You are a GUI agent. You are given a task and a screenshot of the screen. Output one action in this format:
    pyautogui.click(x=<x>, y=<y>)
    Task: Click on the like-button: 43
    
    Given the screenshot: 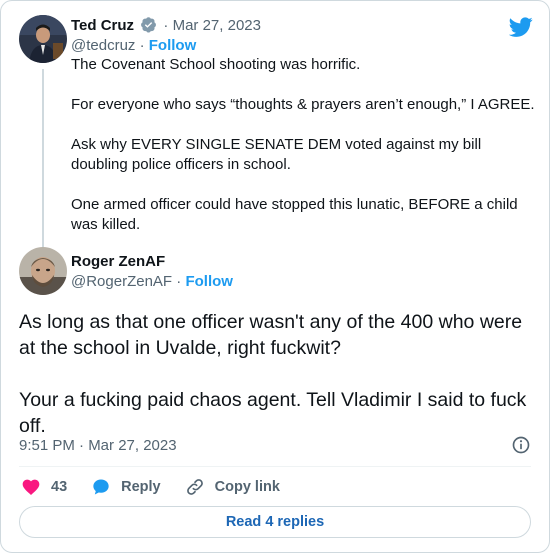 What is the action you would take?
    pyautogui.click(x=44, y=487)
    